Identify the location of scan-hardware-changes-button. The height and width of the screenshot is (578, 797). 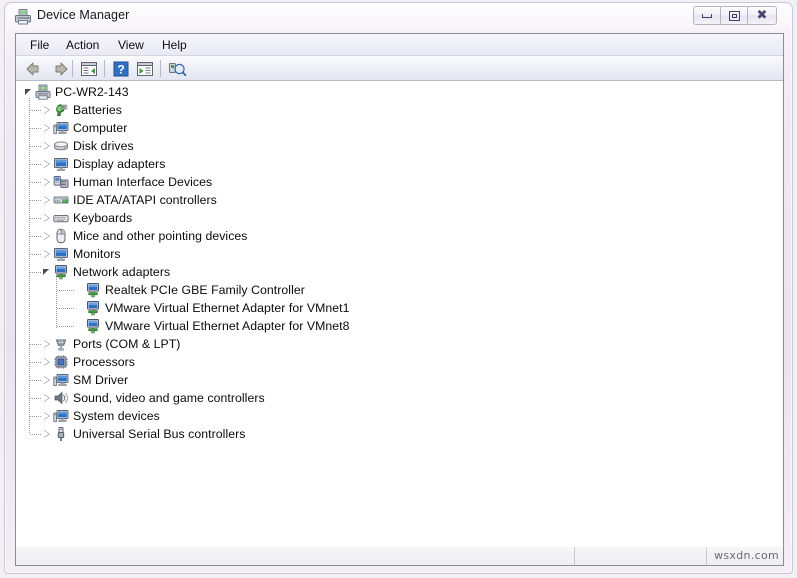
(177, 69).